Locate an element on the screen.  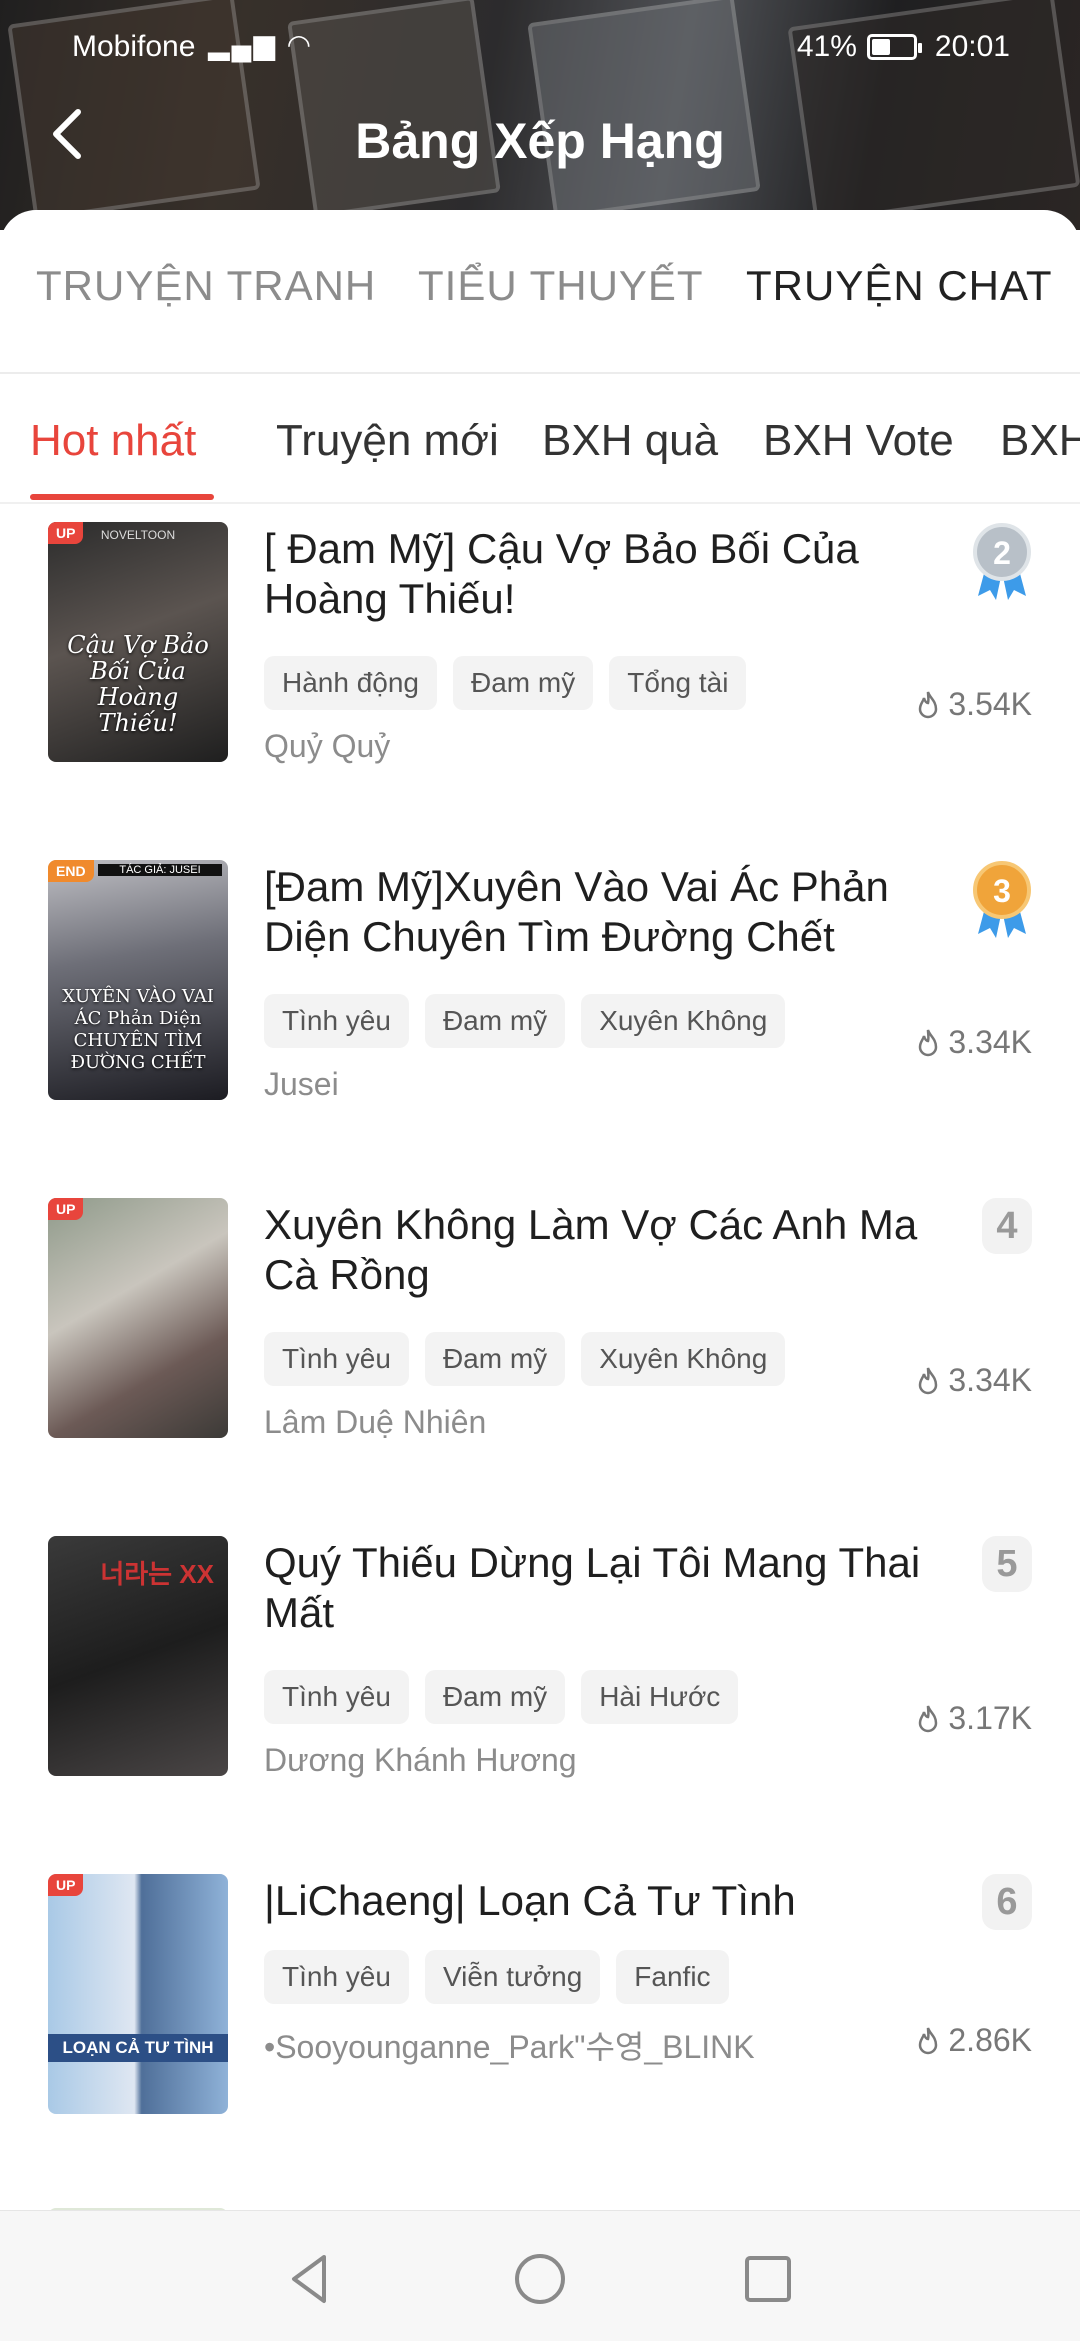
author-name: Jusei is located at coordinates (301, 1084).